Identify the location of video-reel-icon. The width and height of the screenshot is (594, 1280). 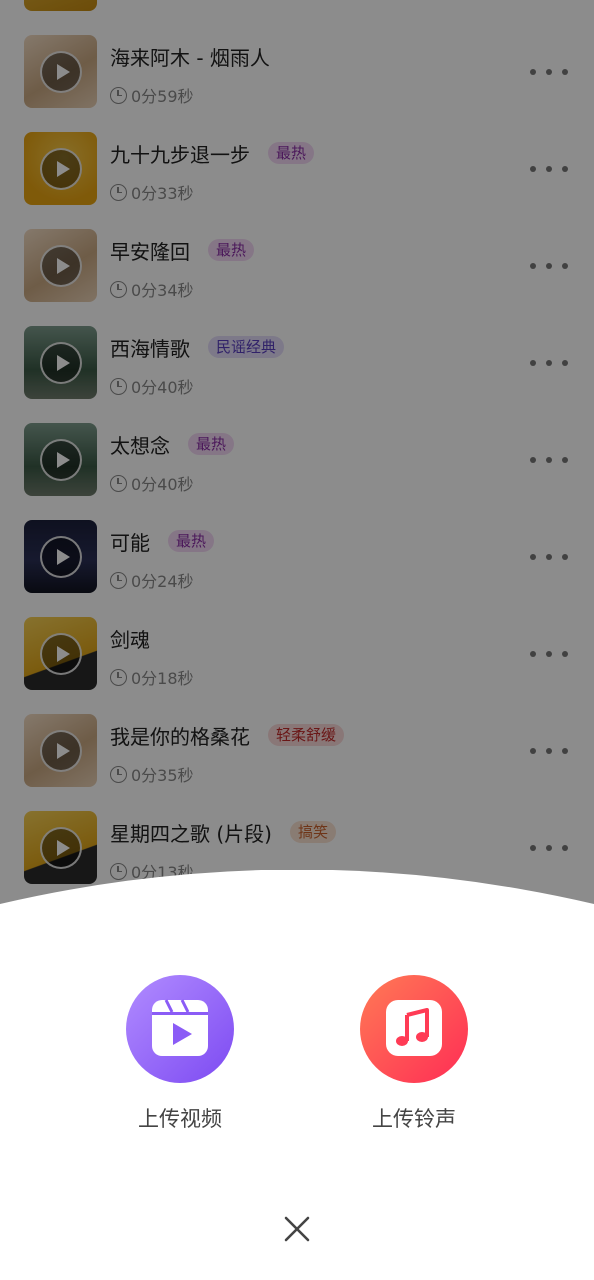
(180, 1027).